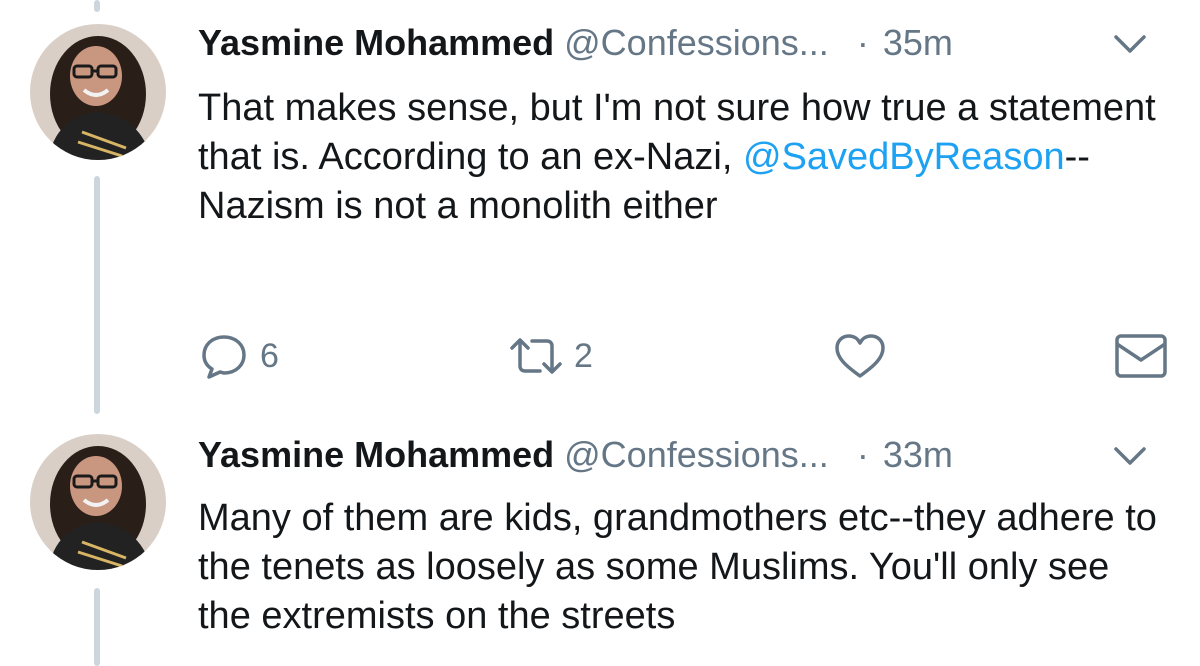 The height and width of the screenshot is (666, 1200). I want to click on reply-count: 6, so click(269, 355).